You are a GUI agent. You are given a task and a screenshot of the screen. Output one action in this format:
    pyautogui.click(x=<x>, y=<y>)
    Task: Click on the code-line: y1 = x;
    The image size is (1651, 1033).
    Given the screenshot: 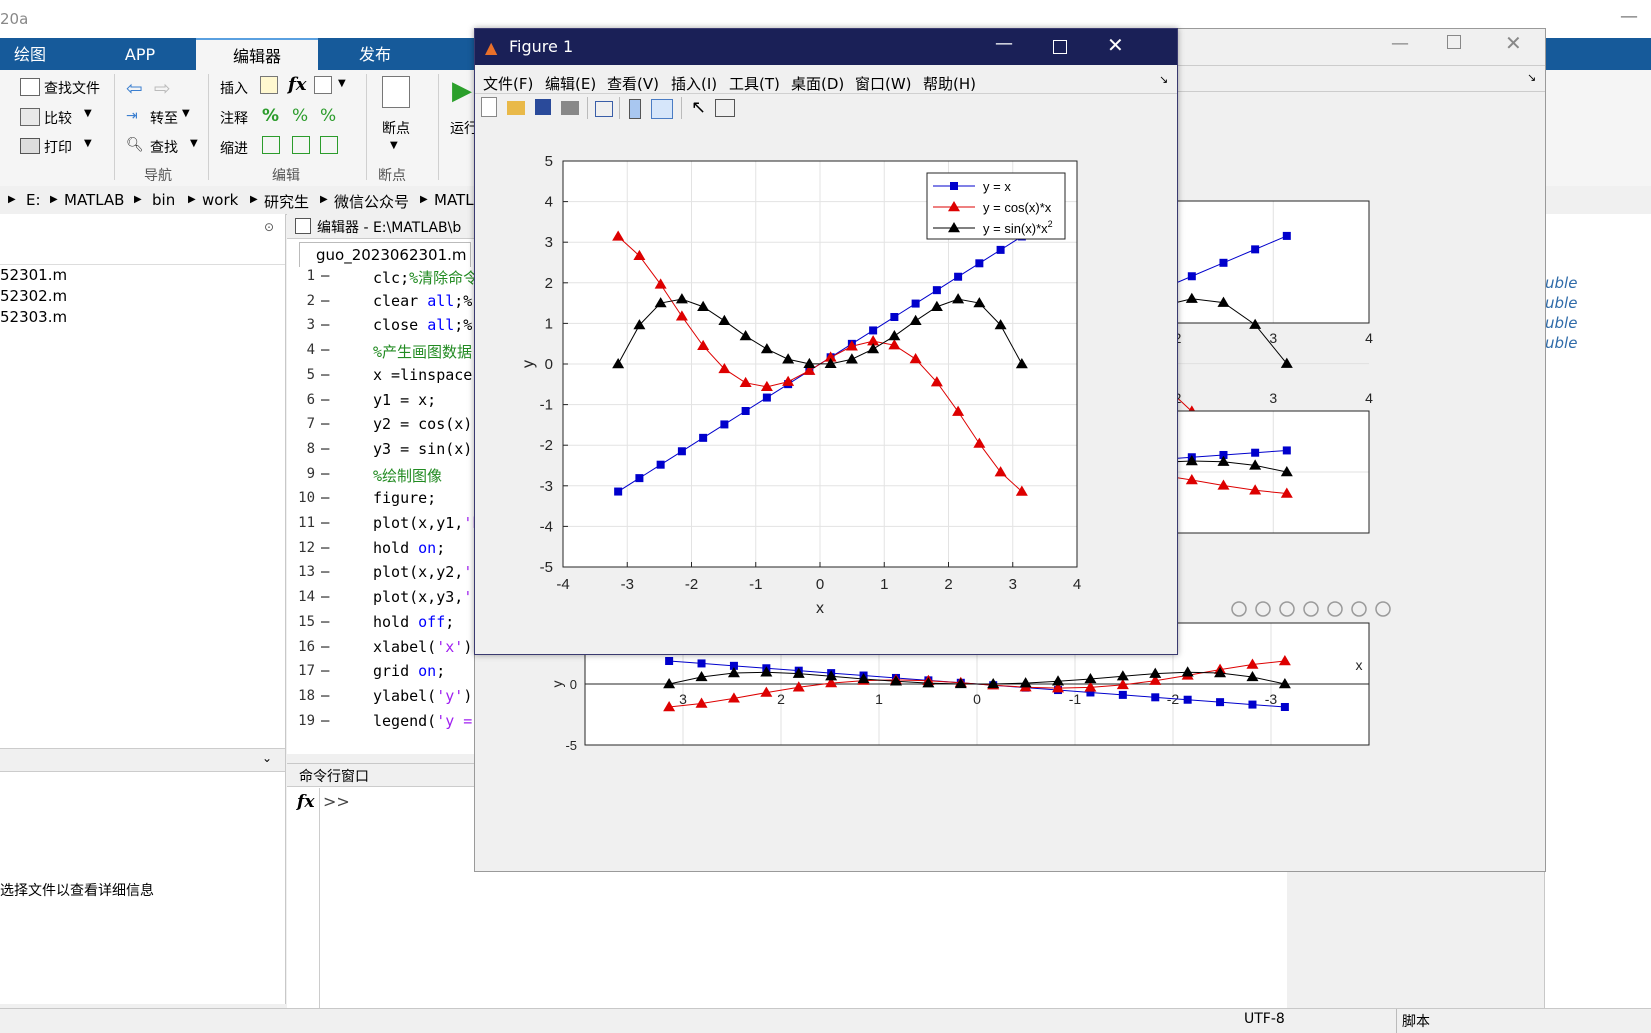 What is the action you would take?
    pyautogui.click(x=404, y=400)
    